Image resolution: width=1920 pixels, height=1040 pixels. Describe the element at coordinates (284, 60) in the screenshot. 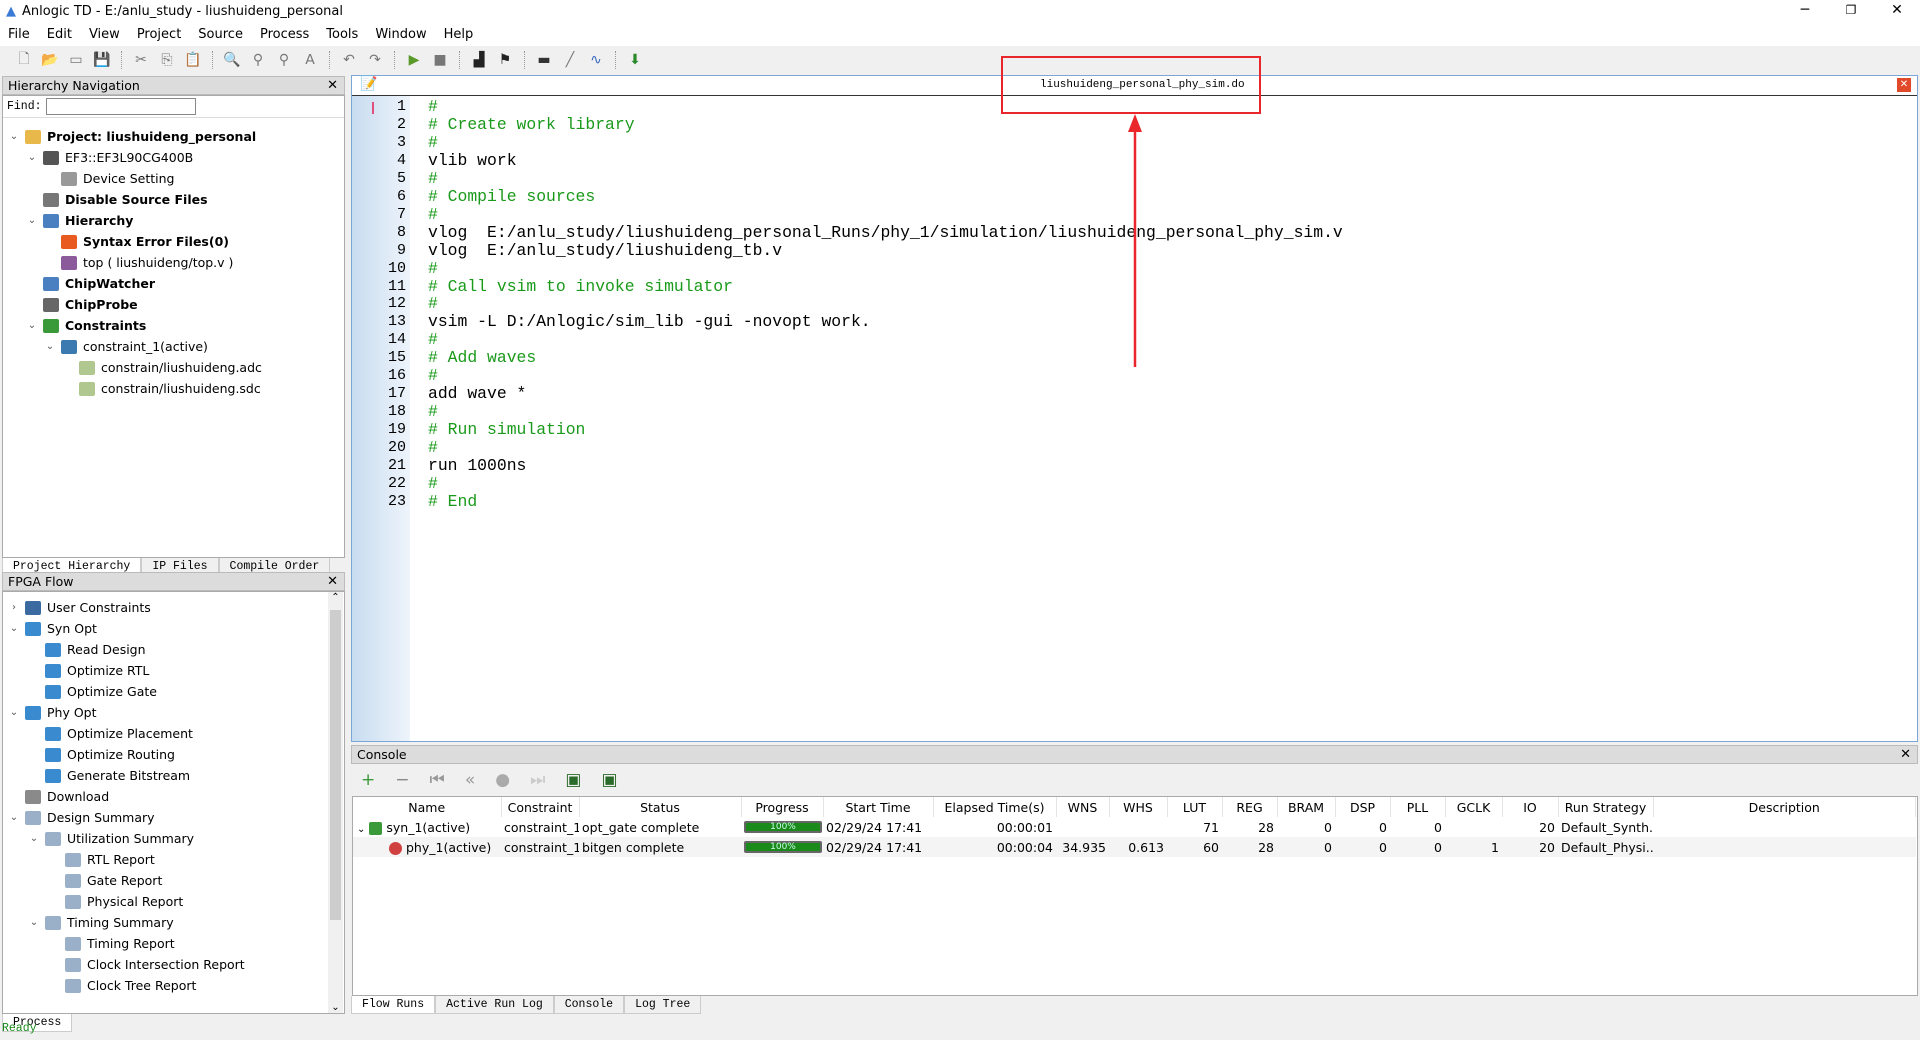

I see `find-next-icon: ⚲` at that location.